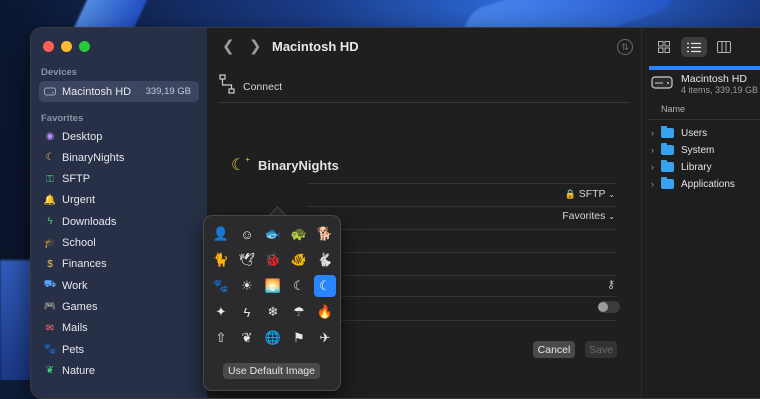 The height and width of the screenshot is (399, 760). I want to click on connect-label: Connect, so click(263, 86).